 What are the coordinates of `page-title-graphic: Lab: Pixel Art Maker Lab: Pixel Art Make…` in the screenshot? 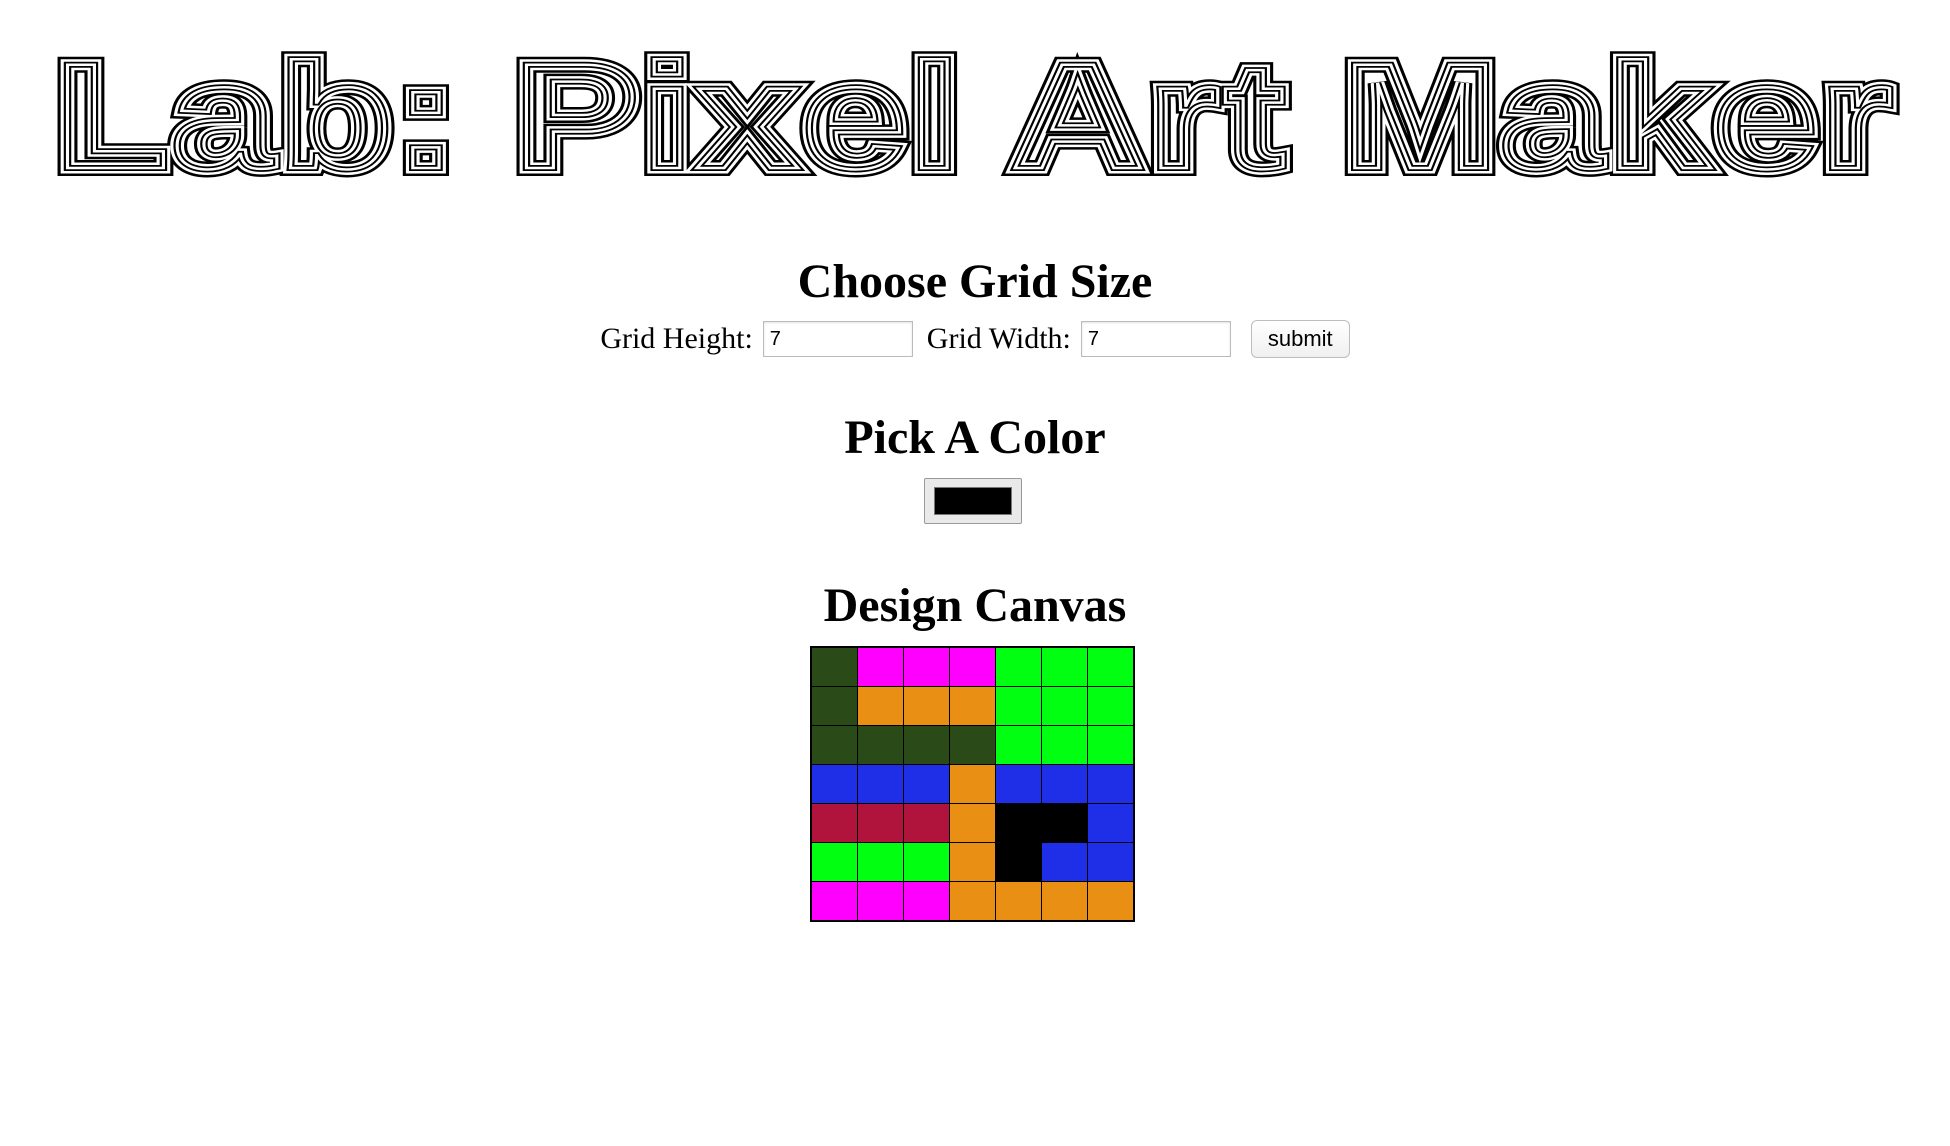 It's located at (974, 110).